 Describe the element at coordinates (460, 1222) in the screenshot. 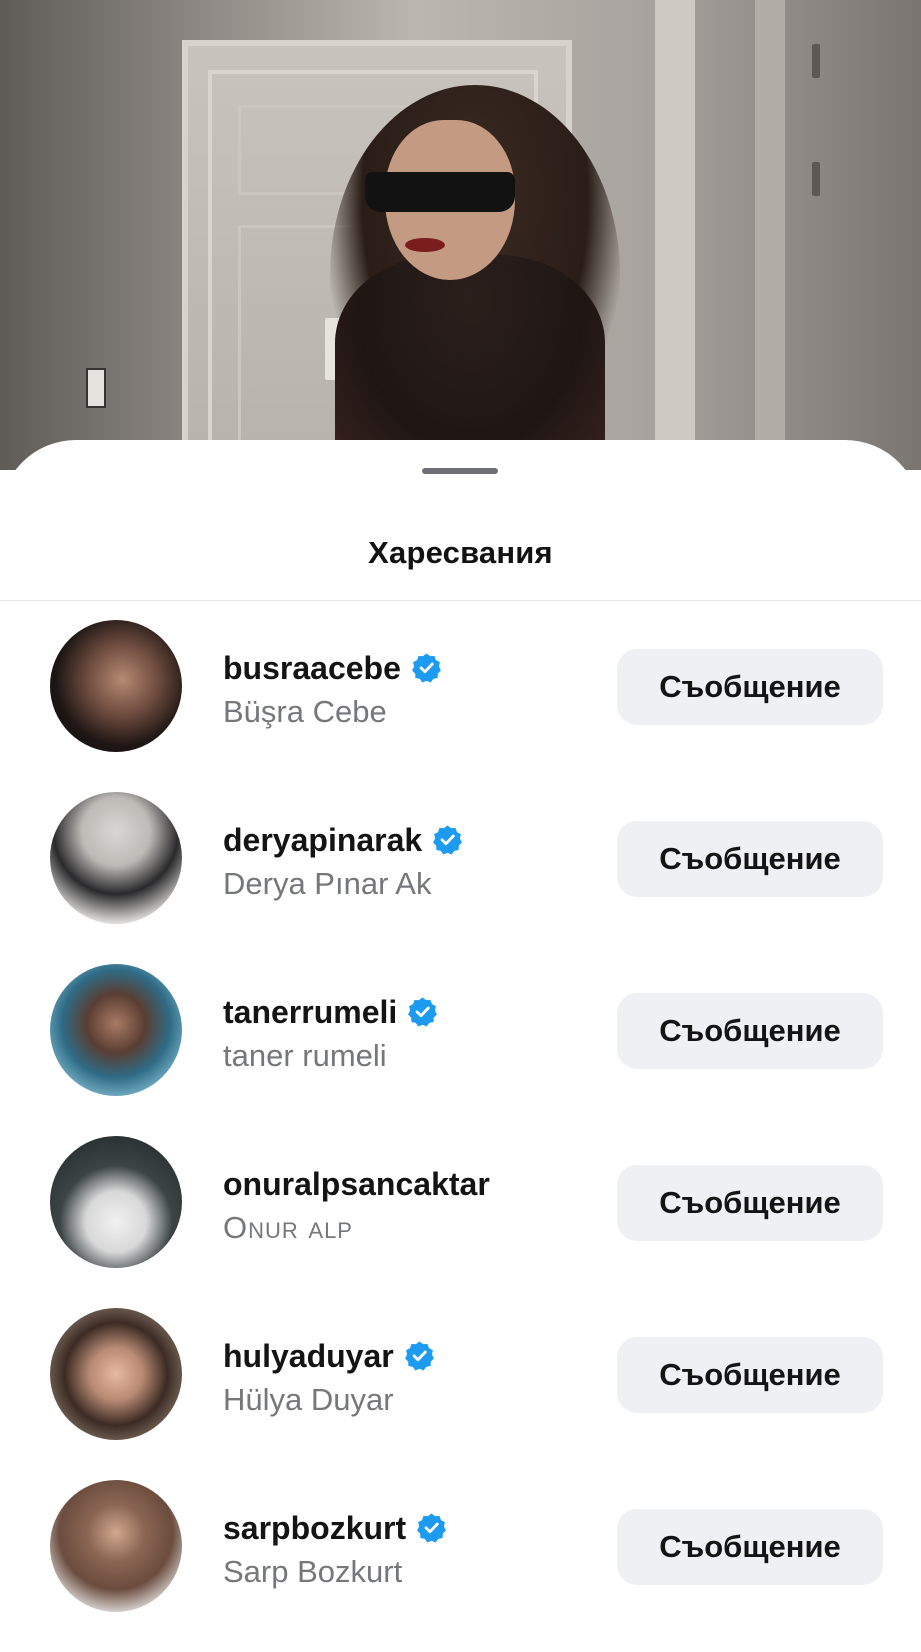

I see `like-row: onuralpsancaktar Onur alp Съобщение` at that location.